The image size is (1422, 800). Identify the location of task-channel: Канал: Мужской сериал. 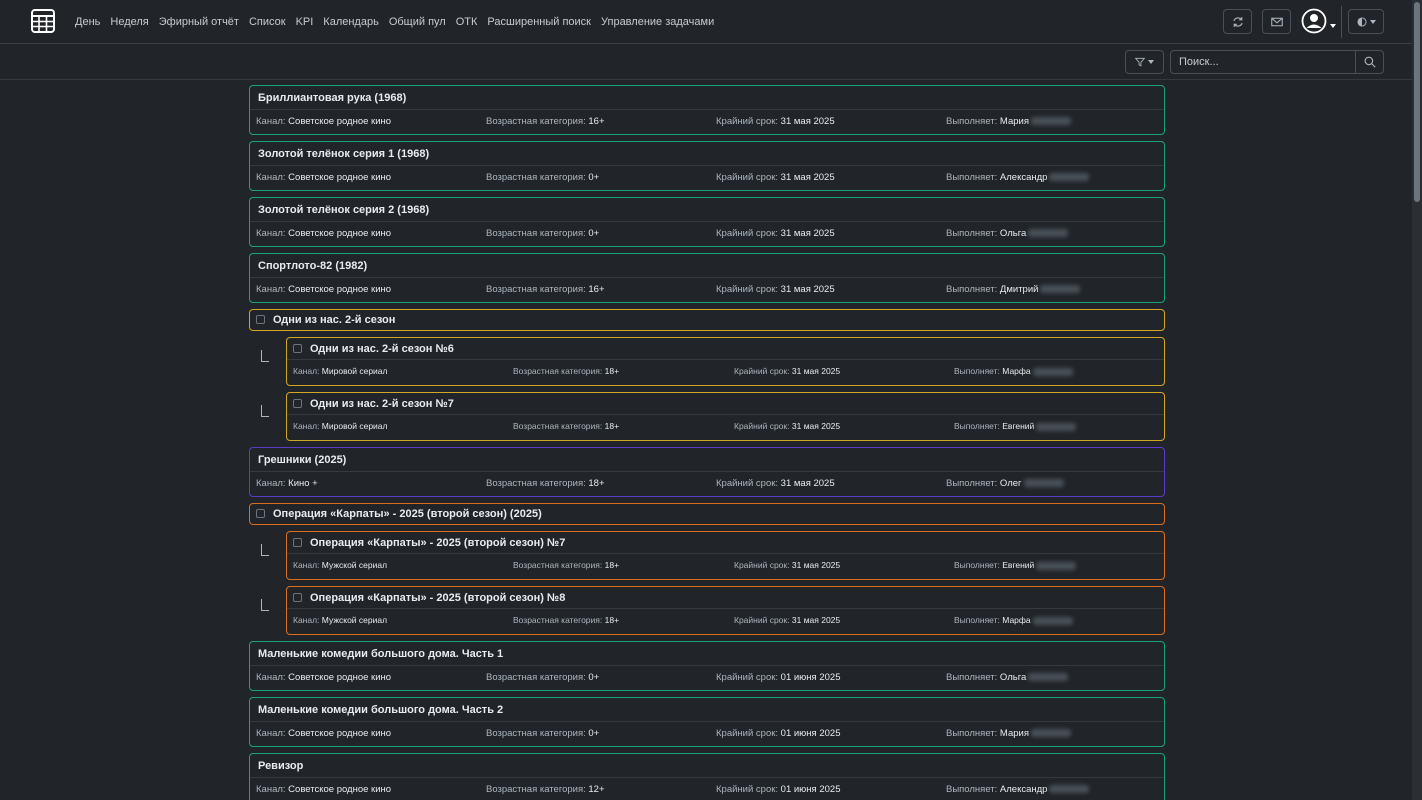
(340, 620).